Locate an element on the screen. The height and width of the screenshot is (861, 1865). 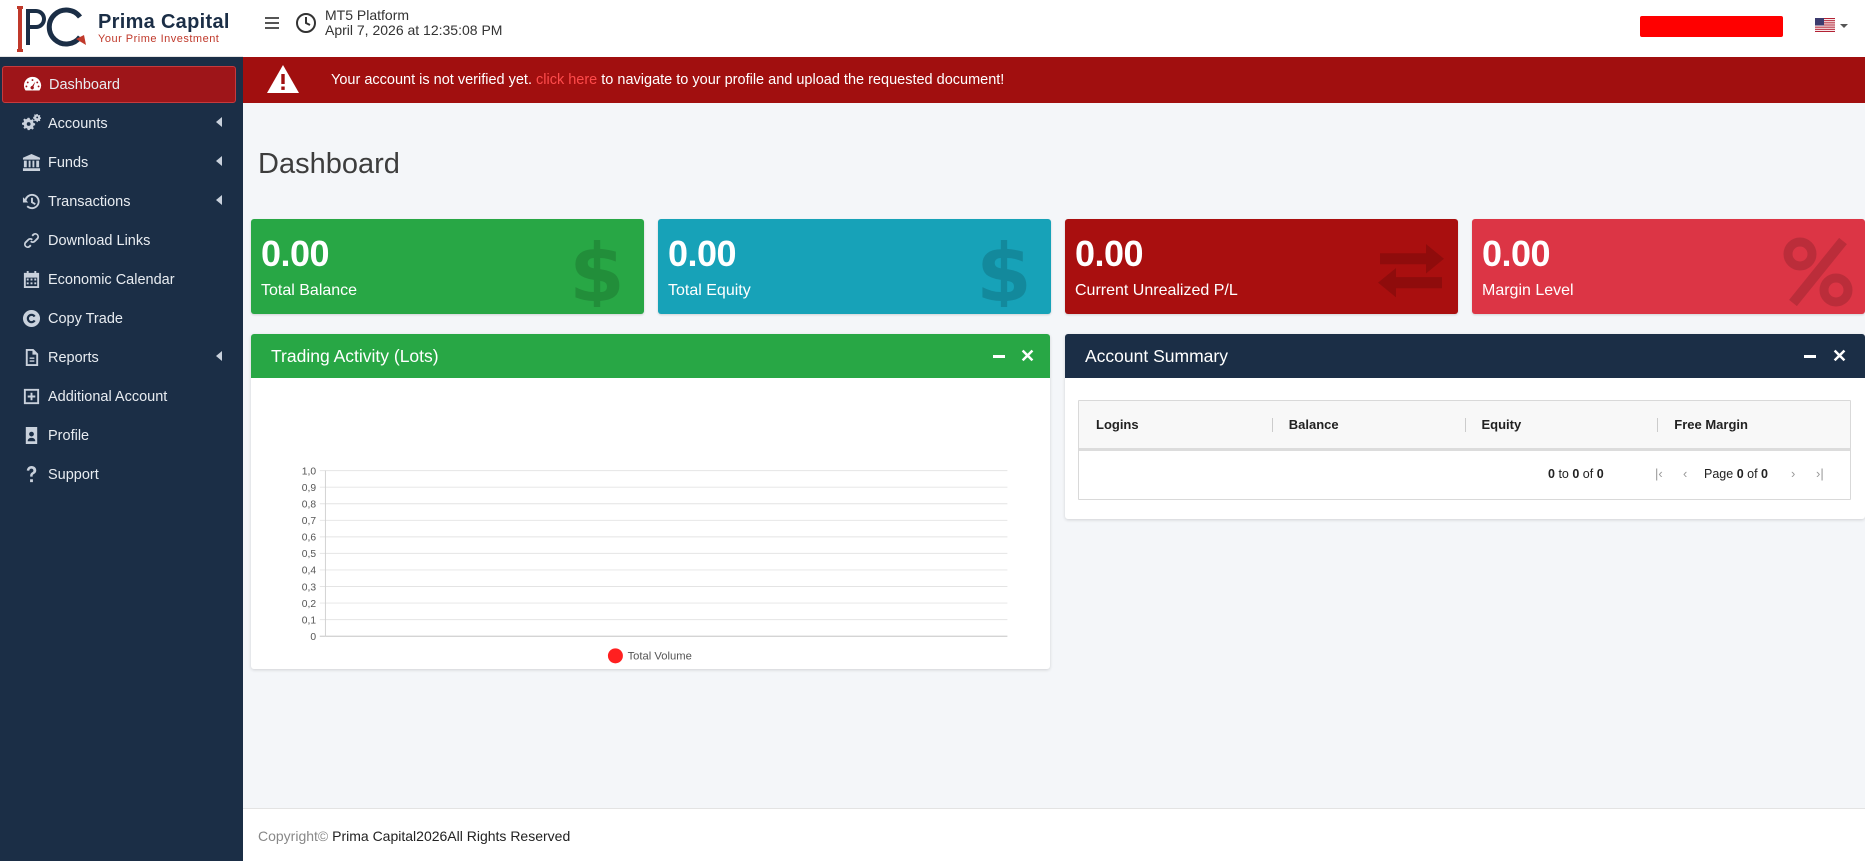
sidebar-item-additional-account: Additional Account is located at coordinates (119, 396).